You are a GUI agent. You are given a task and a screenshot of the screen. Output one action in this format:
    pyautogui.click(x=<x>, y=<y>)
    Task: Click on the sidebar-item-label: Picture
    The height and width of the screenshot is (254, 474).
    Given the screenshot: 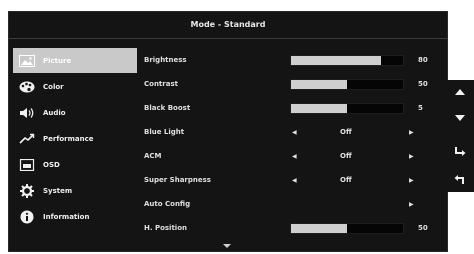 What is the action you would take?
    pyautogui.click(x=57, y=60)
    